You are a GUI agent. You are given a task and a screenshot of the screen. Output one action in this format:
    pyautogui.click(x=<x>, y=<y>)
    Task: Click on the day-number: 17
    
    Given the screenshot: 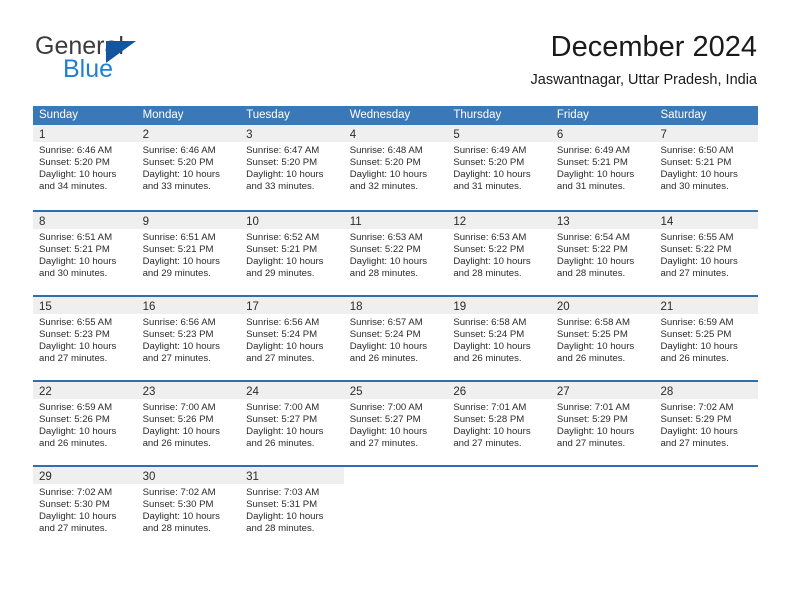 What is the action you would take?
    pyautogui.click(x=252, y=307)
    